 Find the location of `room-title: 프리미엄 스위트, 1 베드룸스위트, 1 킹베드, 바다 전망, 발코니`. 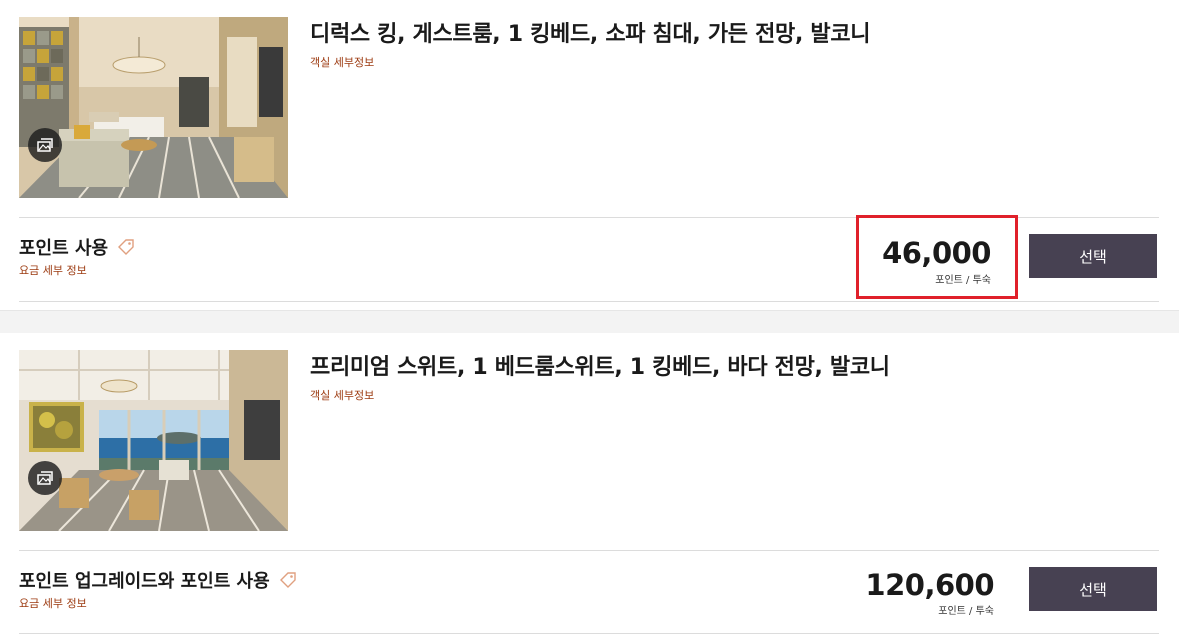

room-title: 프리미엄 스위트, 1 베드룸스위트, 1 킹베드, 바다 전망, 발코니 is located at coordinates (600, 367).